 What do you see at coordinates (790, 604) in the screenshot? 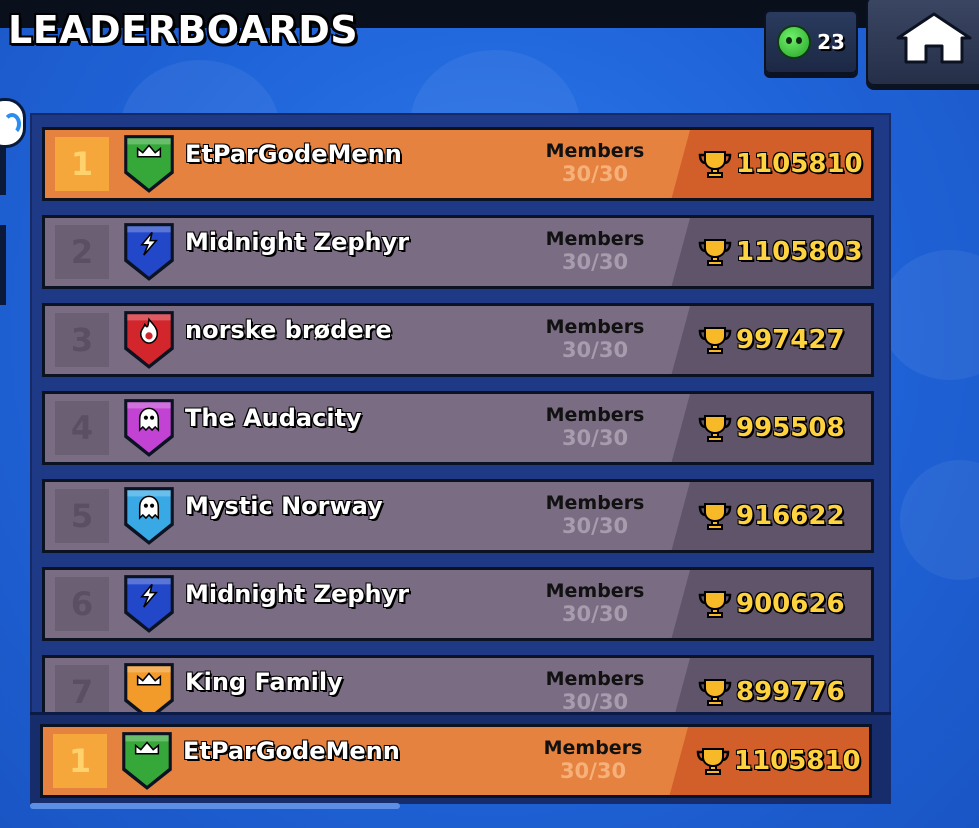
I see `trophy-count: 900626` at bounding box center [790, 604].